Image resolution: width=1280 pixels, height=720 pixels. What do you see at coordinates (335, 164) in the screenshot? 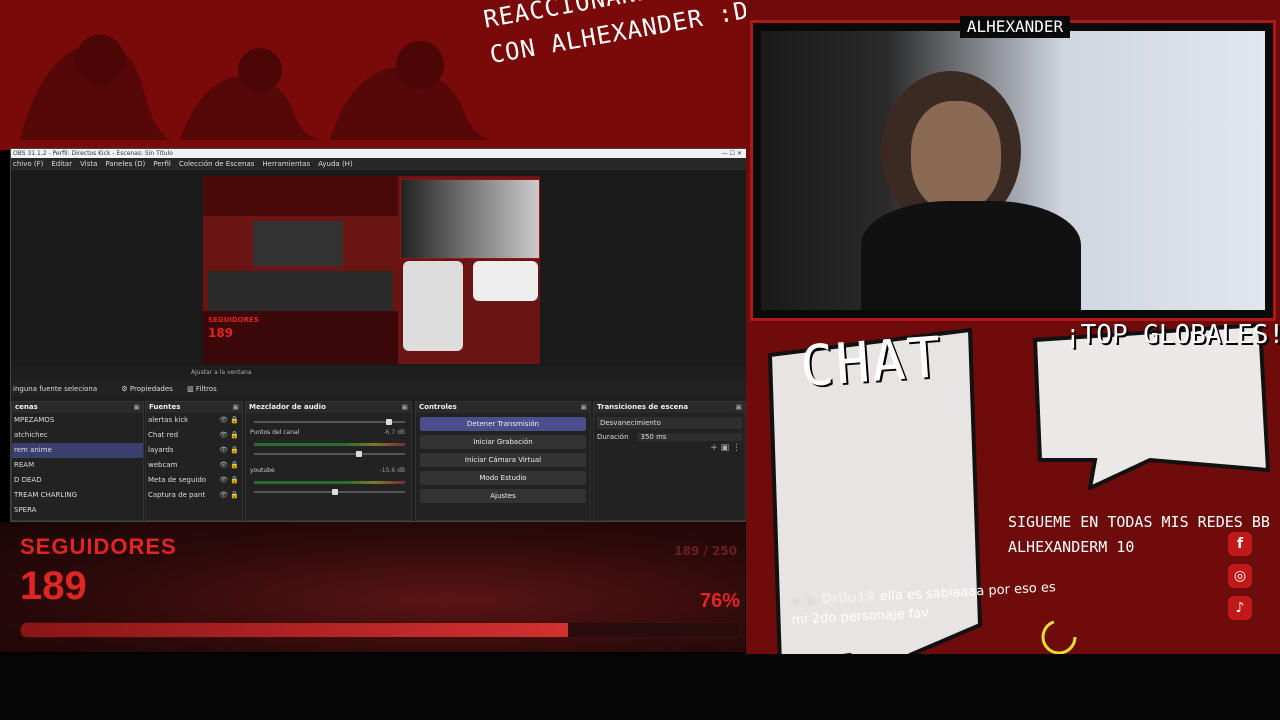
I see `menu-help: Ayuda (H)` at bounding box center [335, 164].